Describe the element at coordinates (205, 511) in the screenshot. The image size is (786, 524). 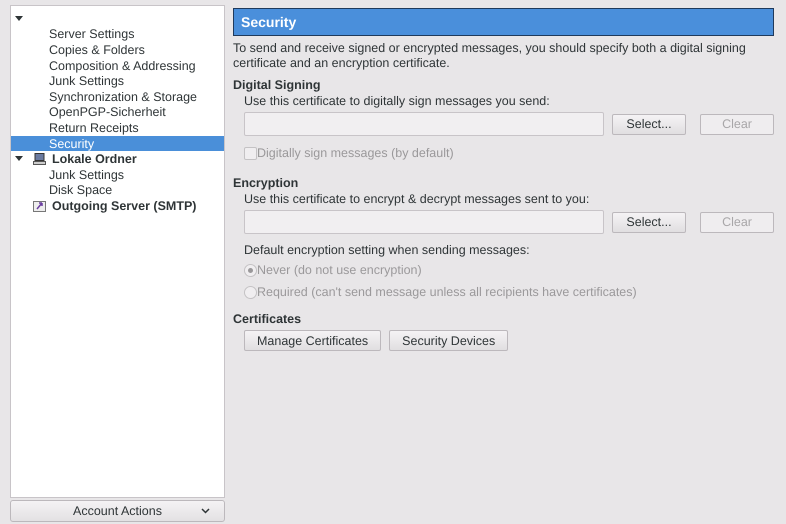
I see `chevron-down-icon` at that location.